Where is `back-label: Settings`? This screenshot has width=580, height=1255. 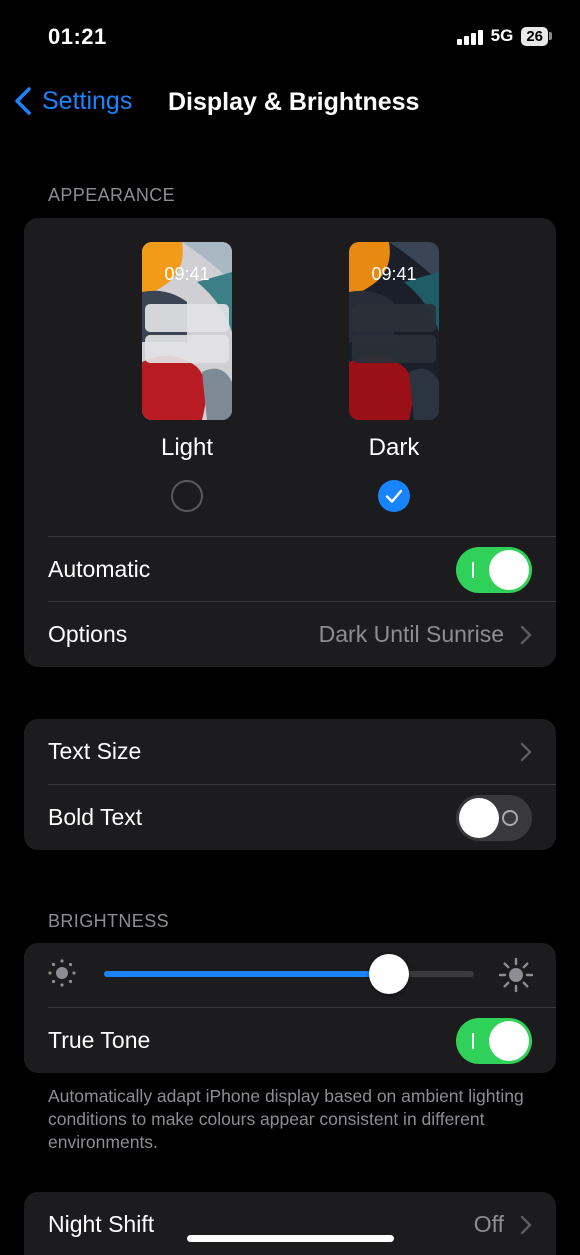 back-label: Settings is located at coordinates (87, 100).